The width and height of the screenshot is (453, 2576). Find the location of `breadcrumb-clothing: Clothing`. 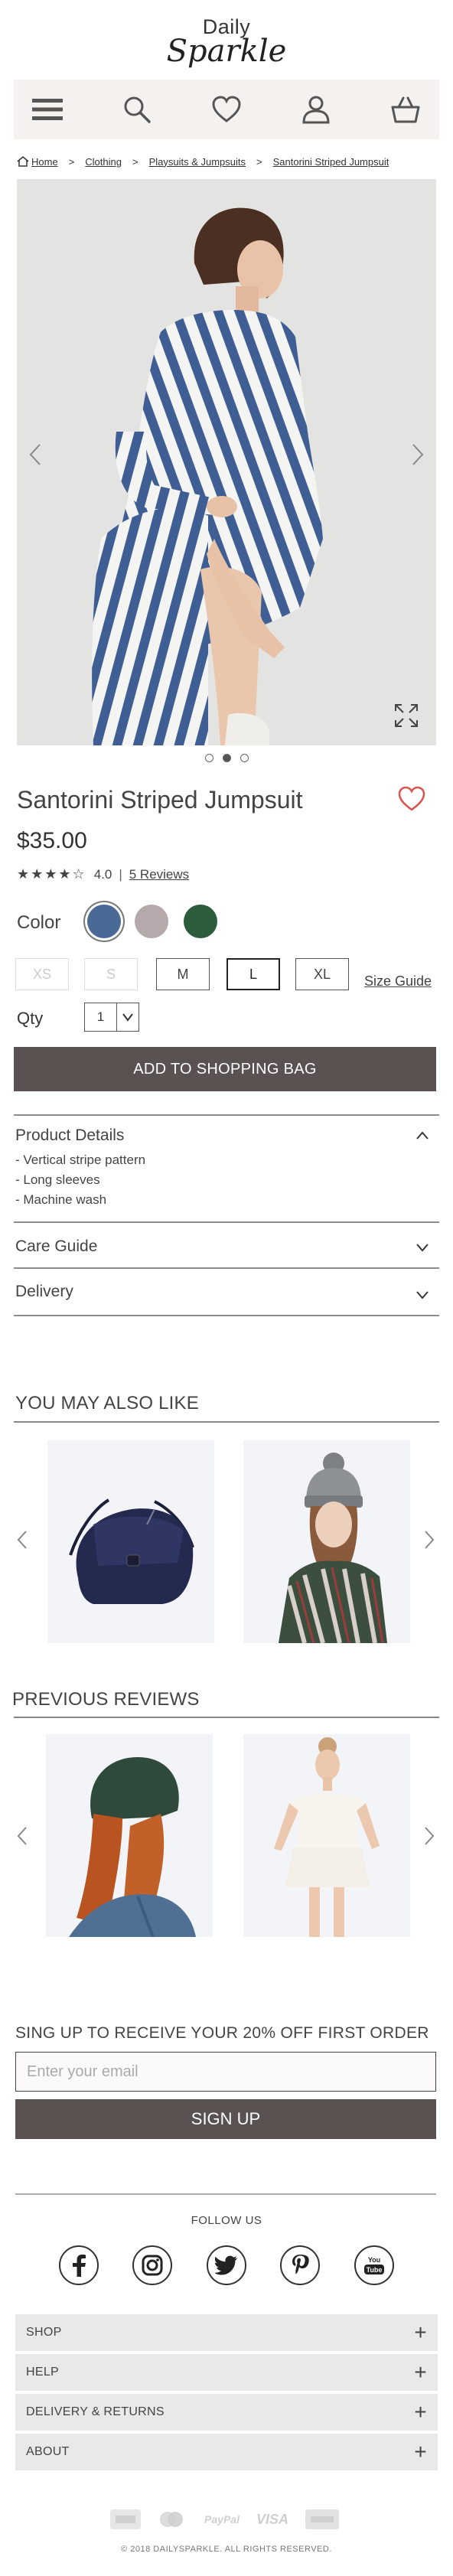

breadcrumb-clothing: Clothing is located at coordinates (103, 162).